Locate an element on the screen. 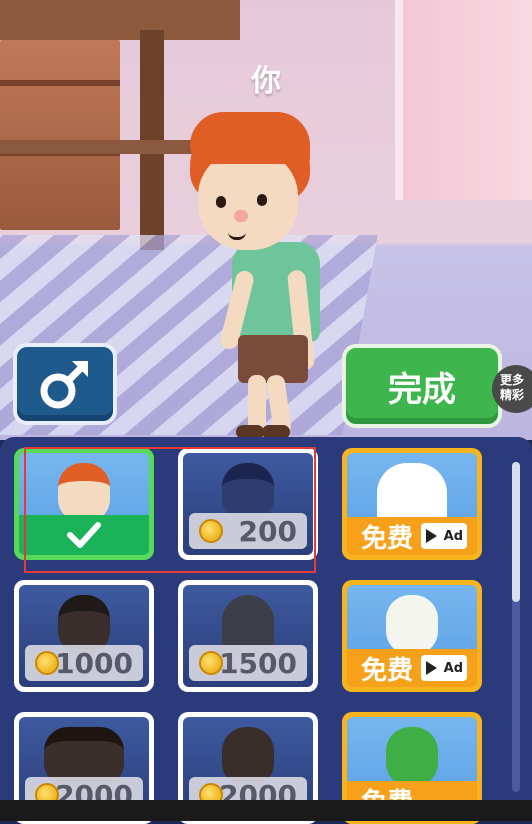  character-face is located at coordinates (248, 200).